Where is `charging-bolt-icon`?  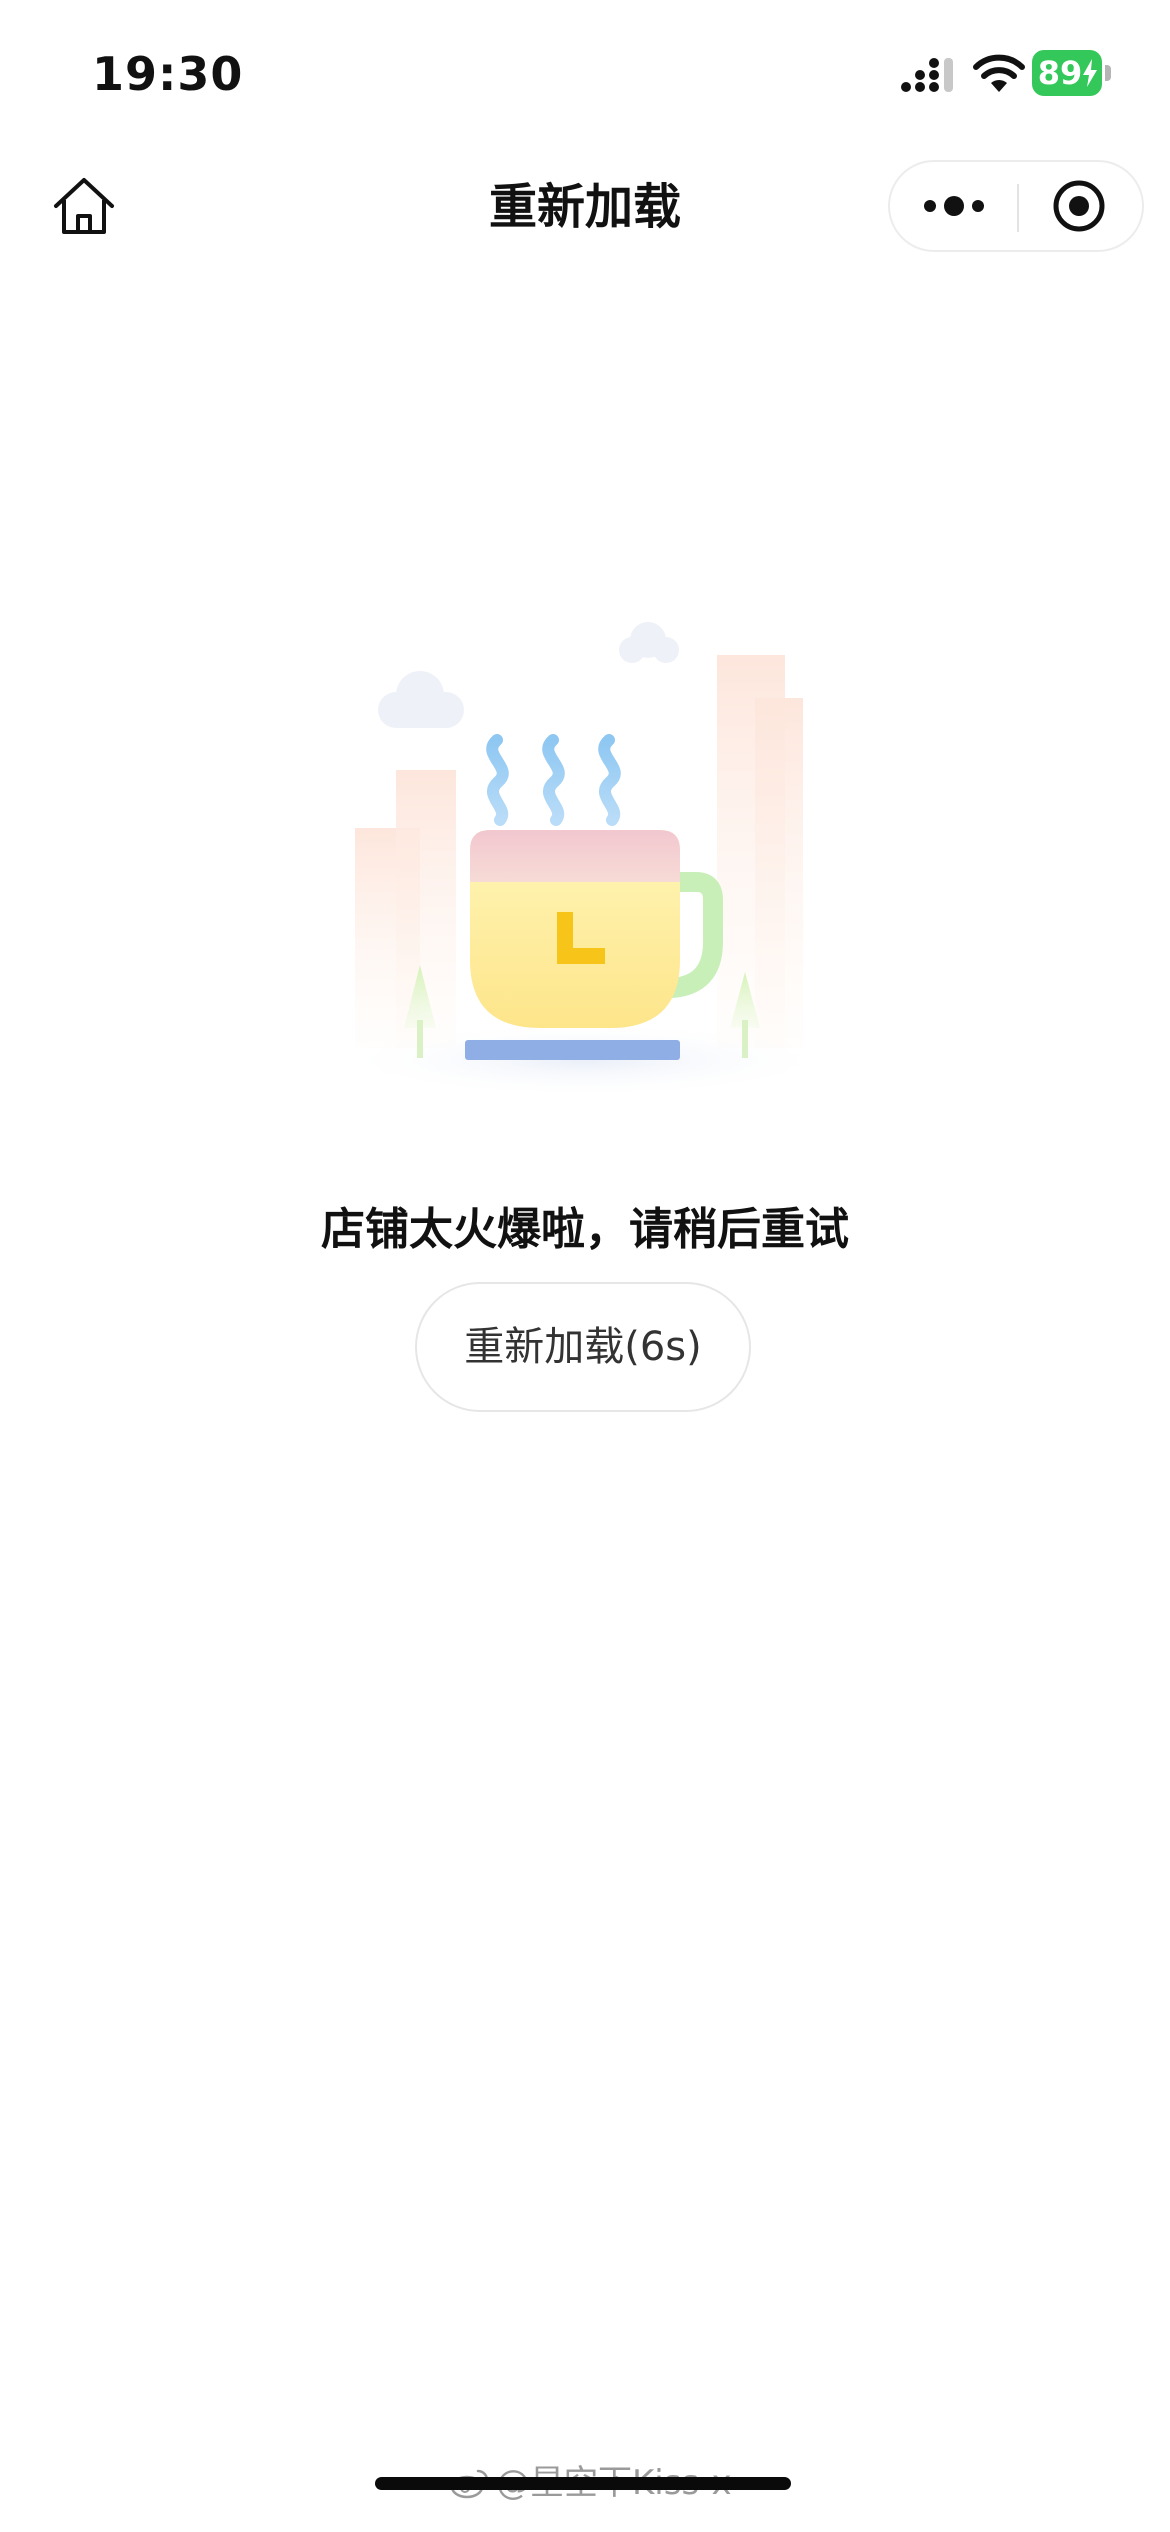
charging-bolt-icon is located at coordinates (1090, 73).